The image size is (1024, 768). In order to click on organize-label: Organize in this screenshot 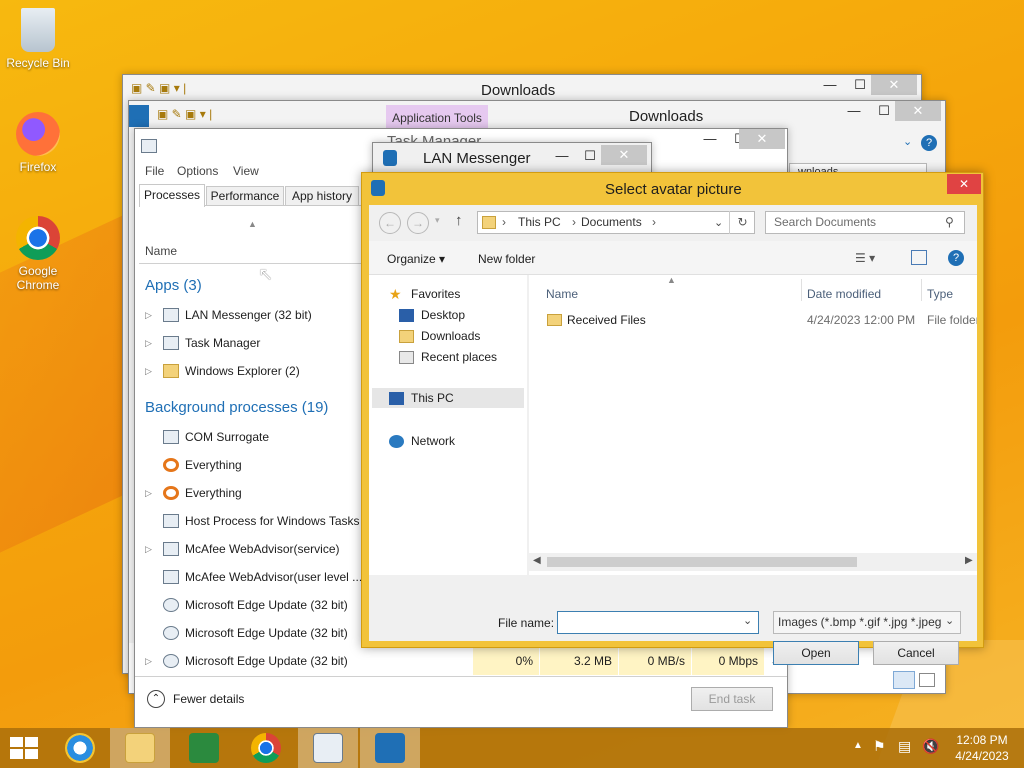, I will do `click(411, 259)`.